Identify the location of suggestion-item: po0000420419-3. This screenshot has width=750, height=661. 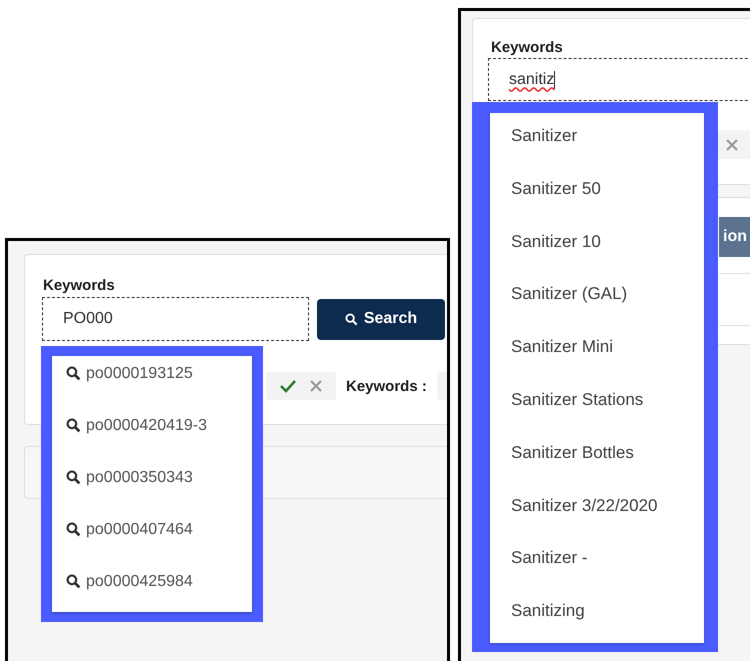
(152, 434).